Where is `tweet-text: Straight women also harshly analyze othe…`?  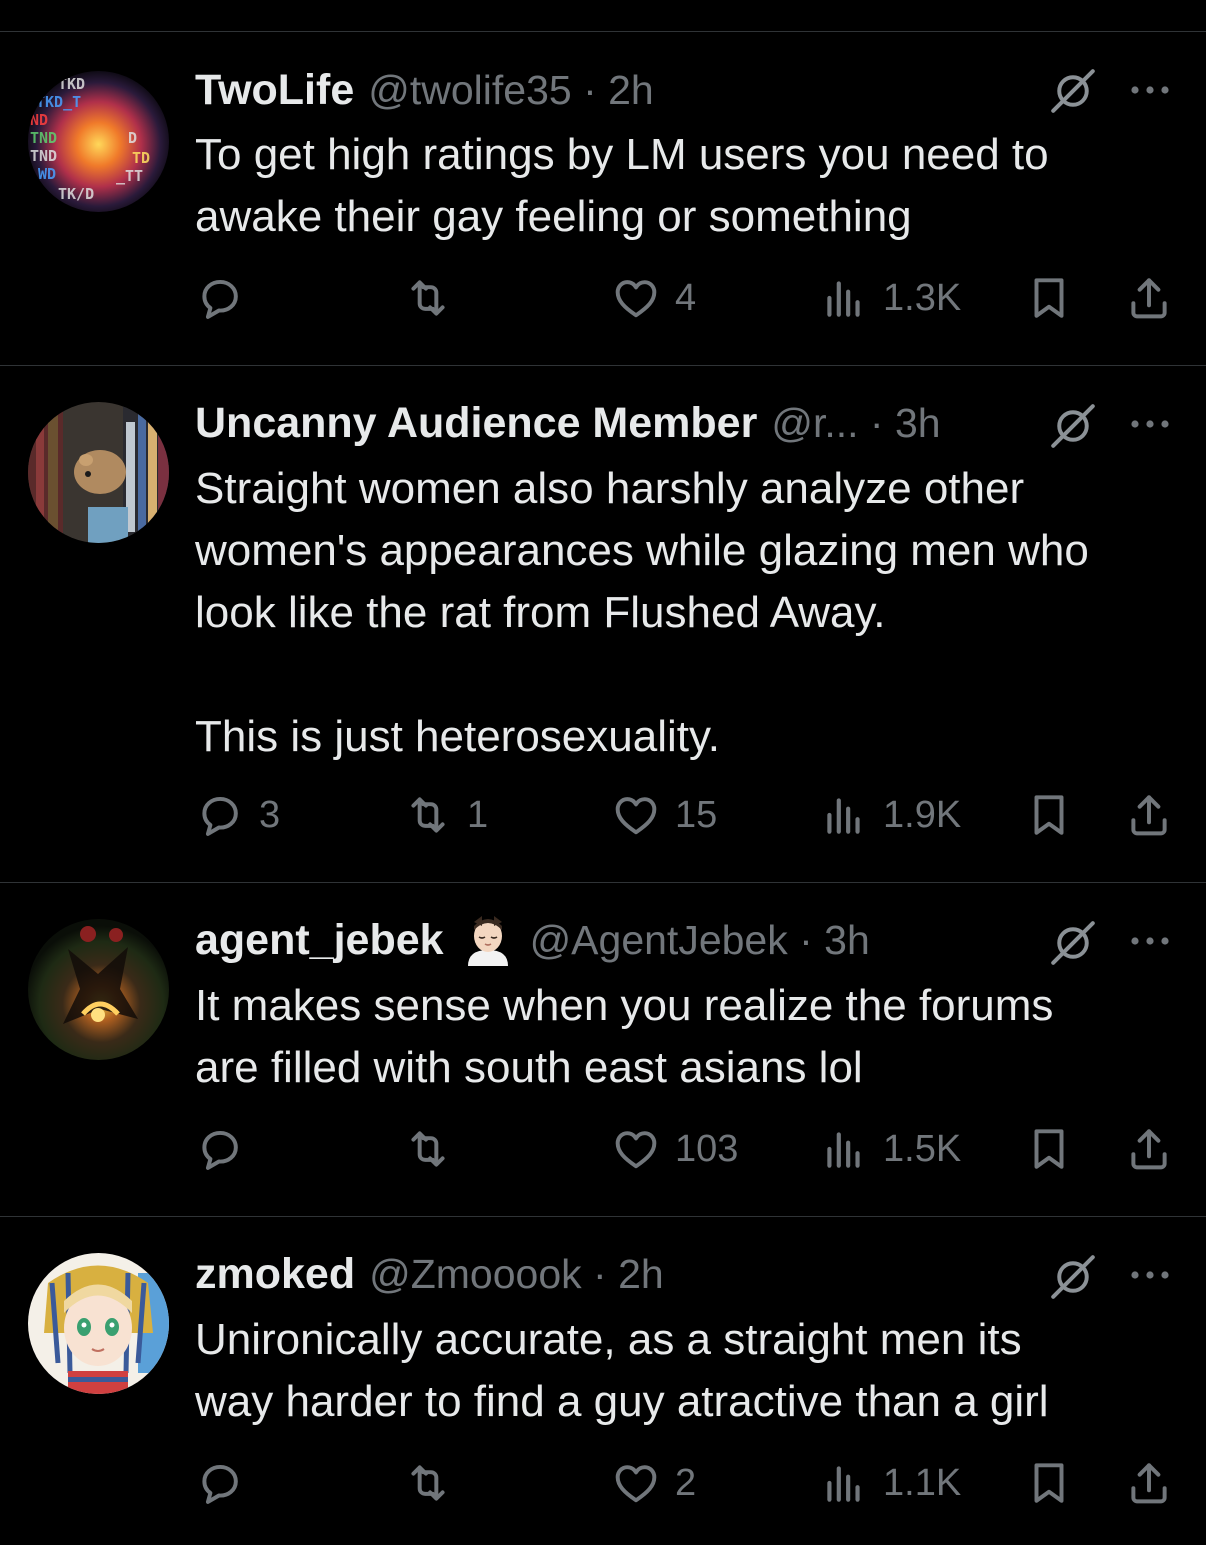
tweet-text: Straight women also harshly analyze othe… is located at coordinates (642, 612).